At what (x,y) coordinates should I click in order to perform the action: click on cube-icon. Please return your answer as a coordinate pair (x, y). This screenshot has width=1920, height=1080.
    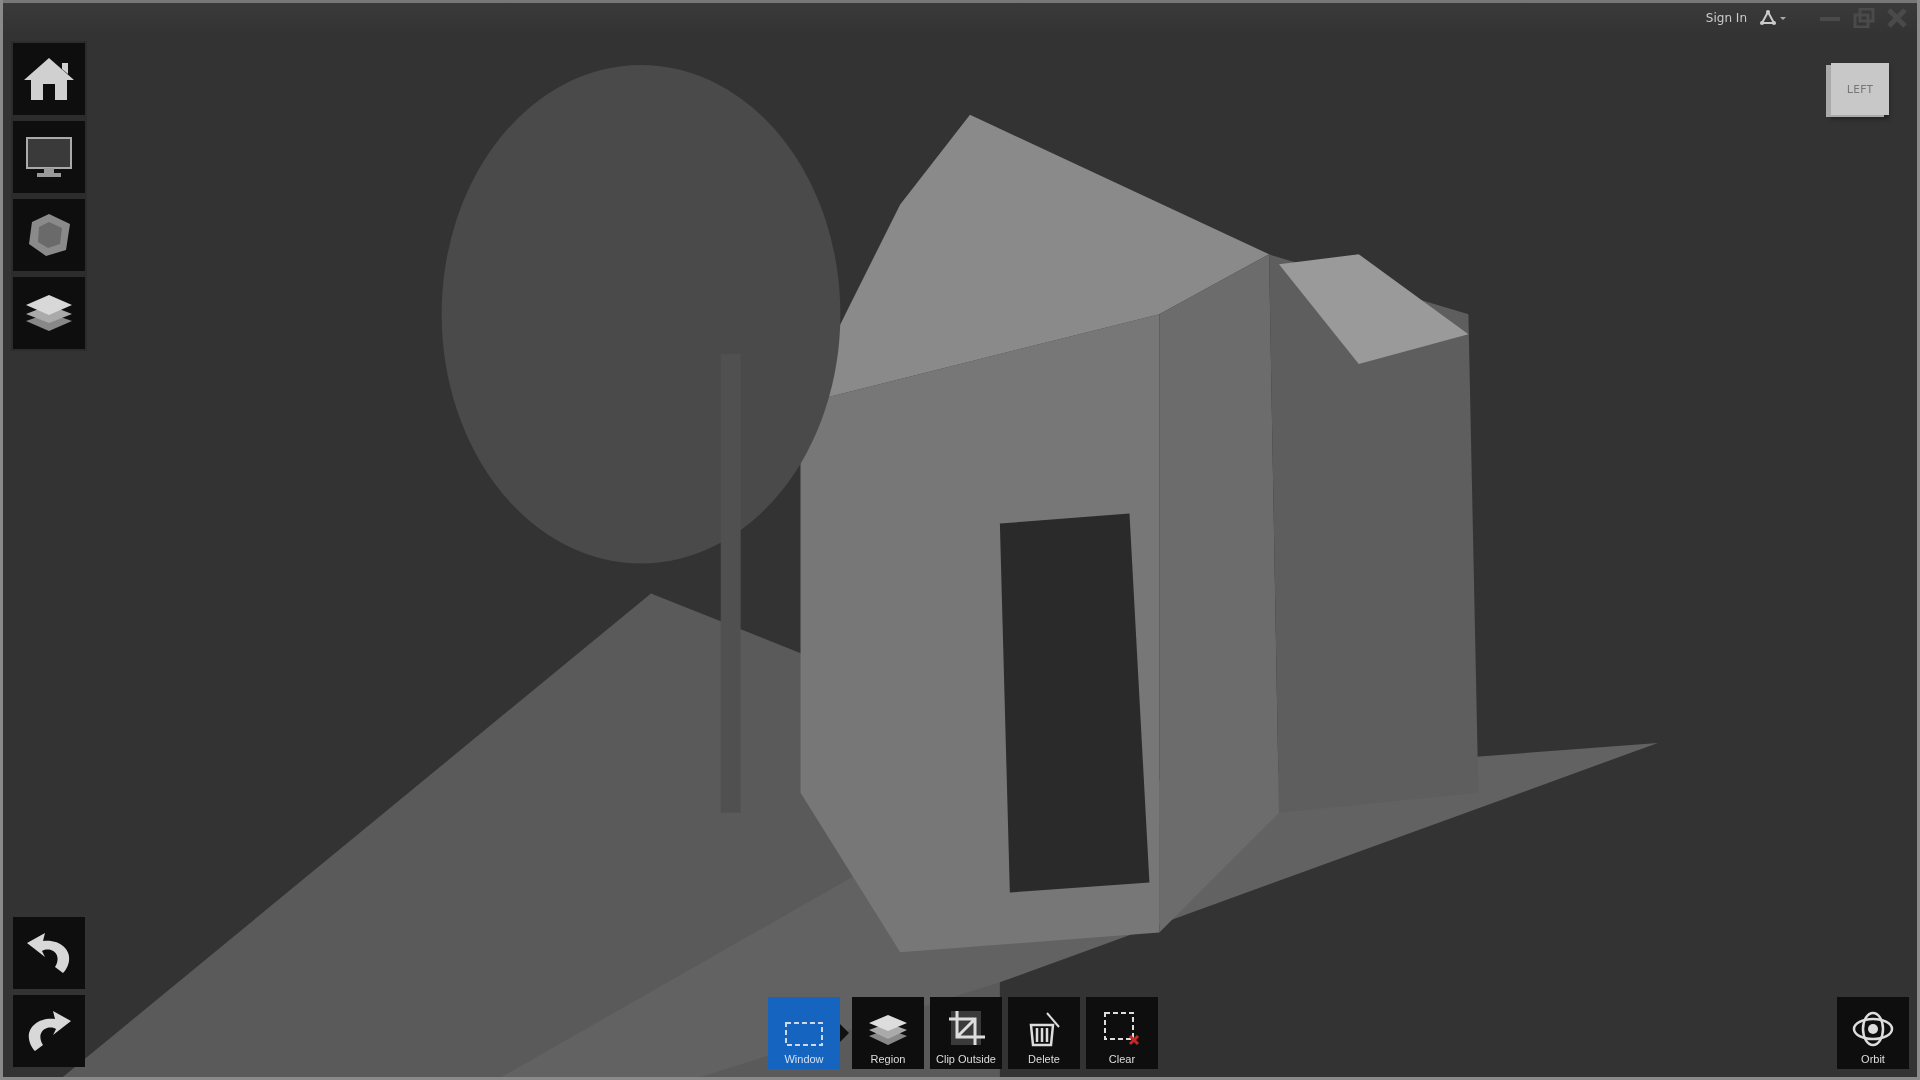
    Looking at the image, I should click on (49, 235).